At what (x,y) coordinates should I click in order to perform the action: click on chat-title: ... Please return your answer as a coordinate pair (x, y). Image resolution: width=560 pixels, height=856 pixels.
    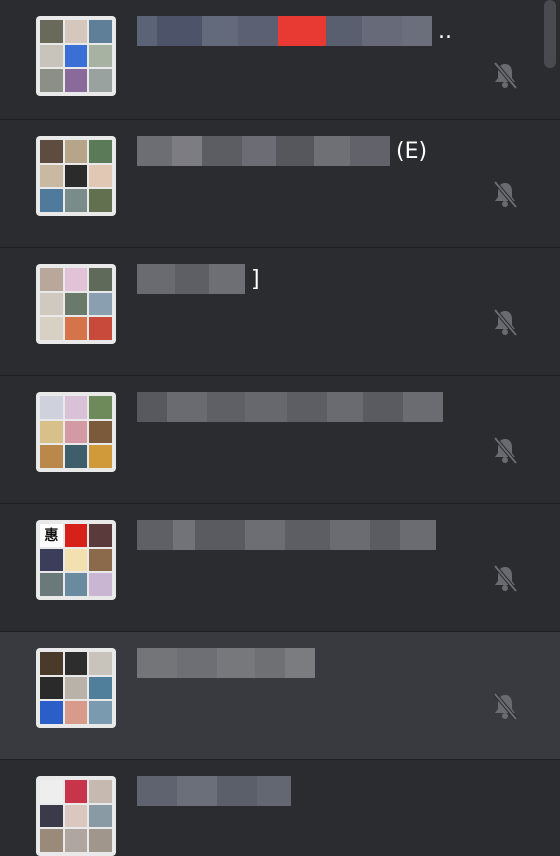
    Looking at the image, I should click on (294, 31).